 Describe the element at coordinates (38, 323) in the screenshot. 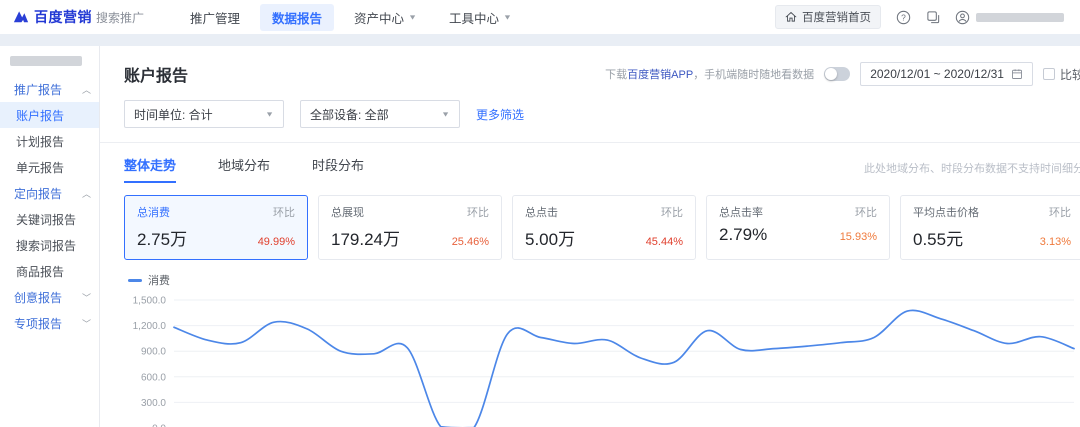

I see `sidebar-item-label: 专项报告` at that location.